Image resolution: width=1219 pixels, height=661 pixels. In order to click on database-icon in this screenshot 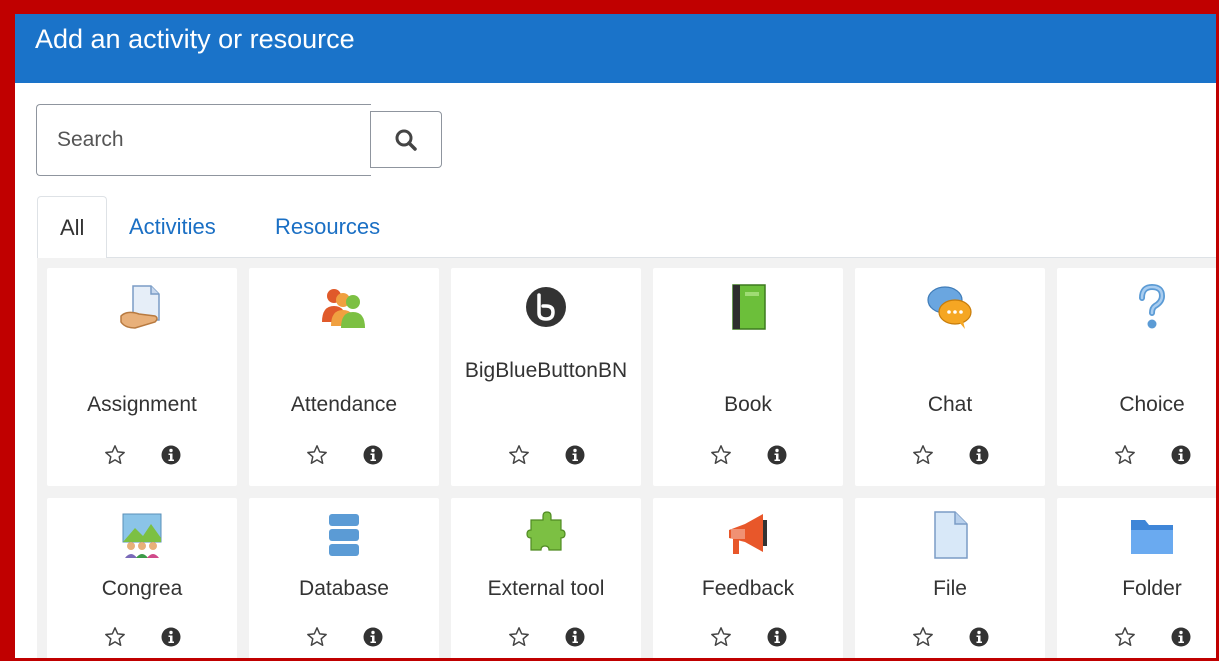, I will do `click(344, 535)`.